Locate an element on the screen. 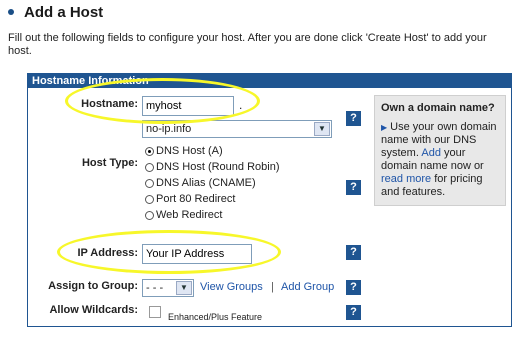  bullet-icon is located at coordinates (11, 12).